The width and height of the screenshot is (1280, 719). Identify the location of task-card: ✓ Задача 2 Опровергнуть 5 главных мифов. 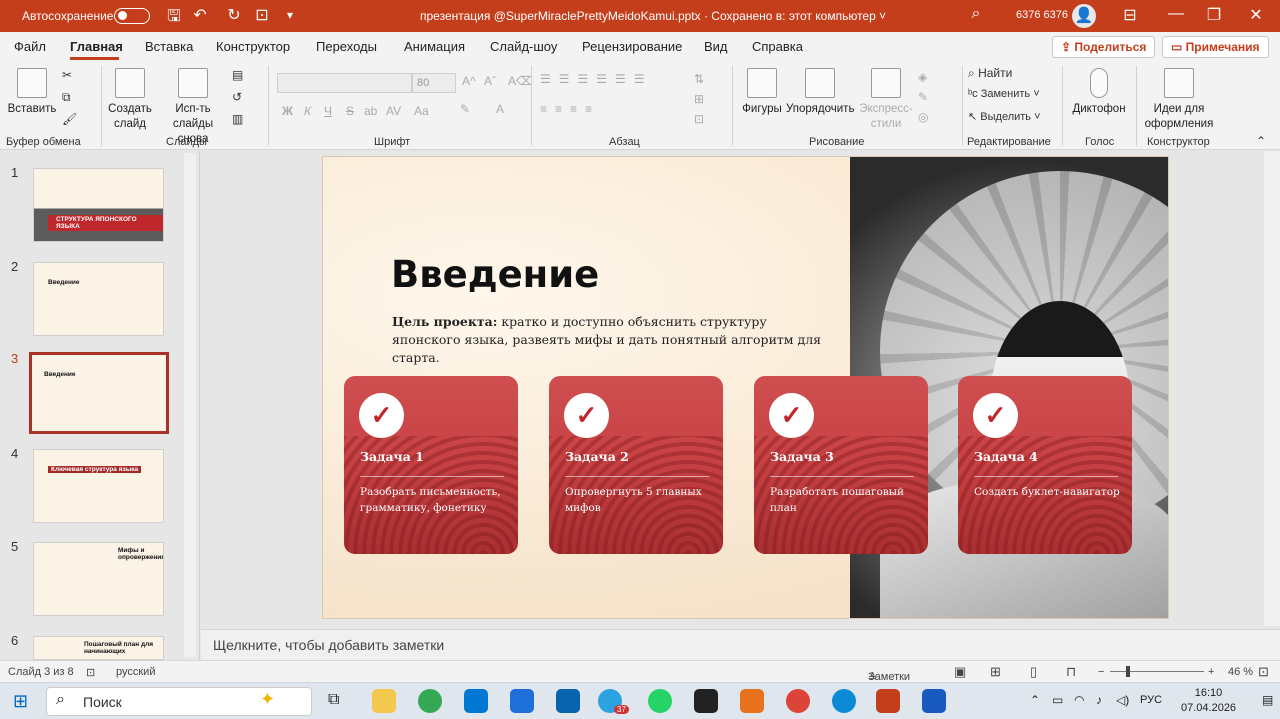
(636, 465).